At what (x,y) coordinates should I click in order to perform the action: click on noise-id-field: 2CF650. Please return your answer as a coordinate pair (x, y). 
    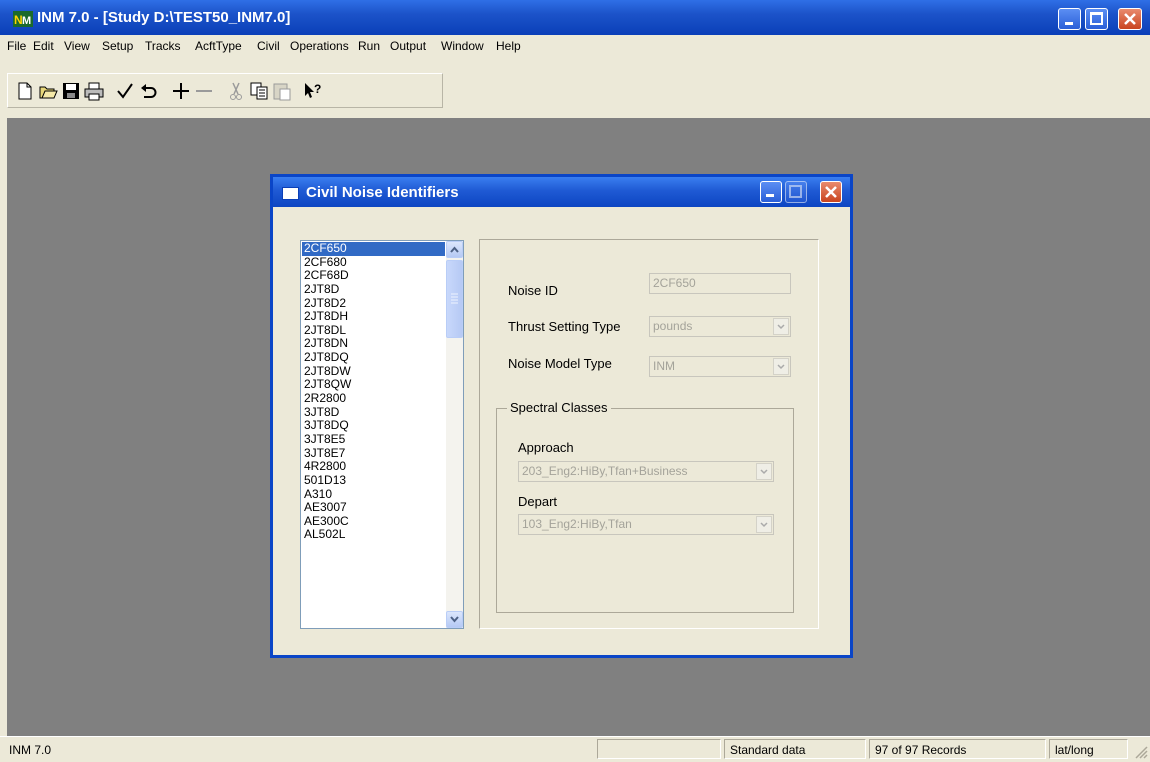
    Looking at the image, I should click on (720, 283).